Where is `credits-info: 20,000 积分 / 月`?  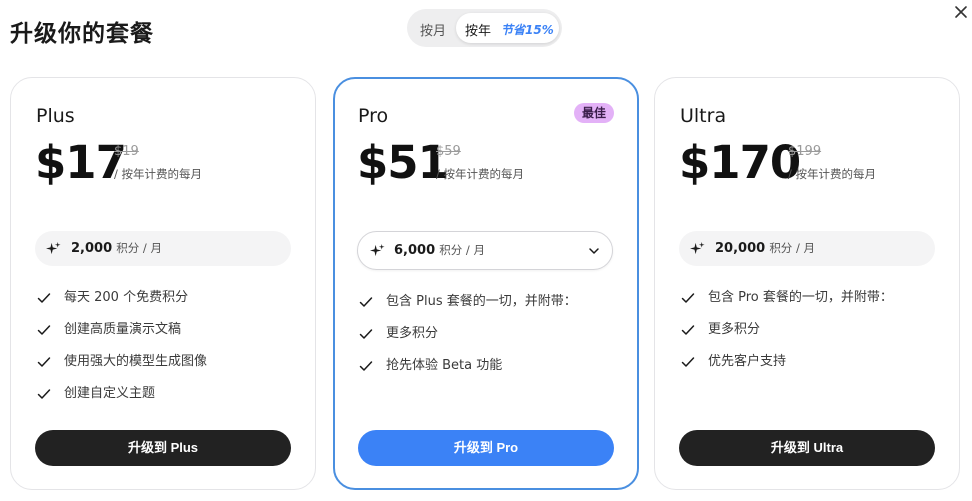 credits-info: 20,000 积分 / 月 is located at coordinates (807, 248).